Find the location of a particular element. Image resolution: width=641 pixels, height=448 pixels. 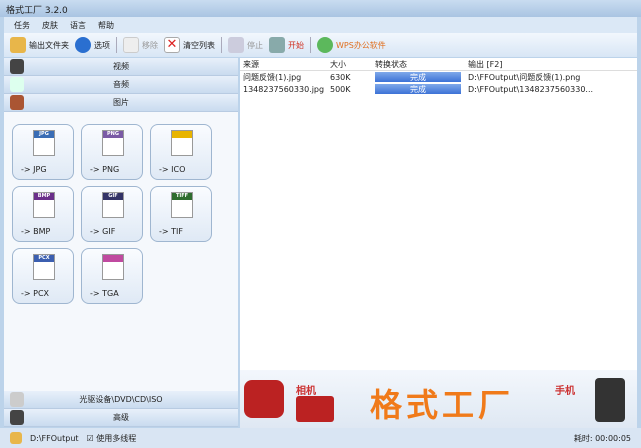

file-icon: TIFF is located at coordinates (182, 205).